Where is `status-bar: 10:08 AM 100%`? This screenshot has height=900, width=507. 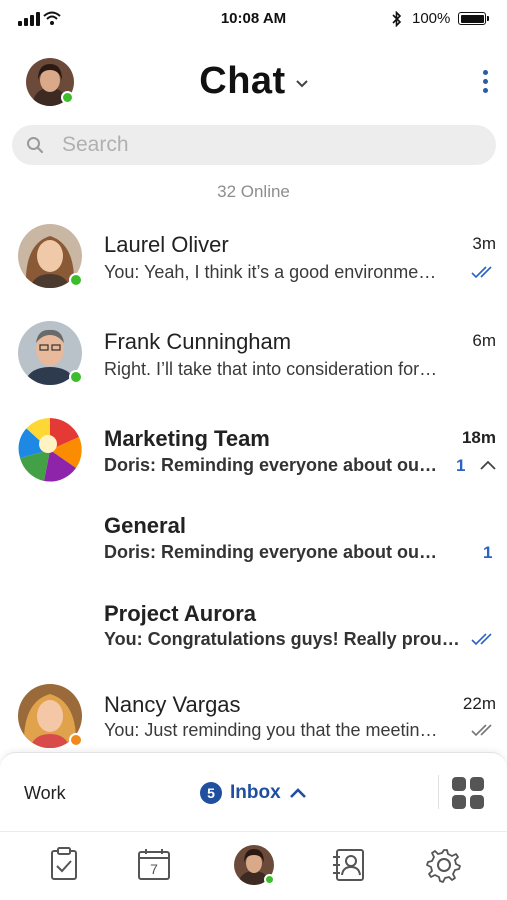
status-bar: 10:08 AM 100% is located at coordinates (253, 19).